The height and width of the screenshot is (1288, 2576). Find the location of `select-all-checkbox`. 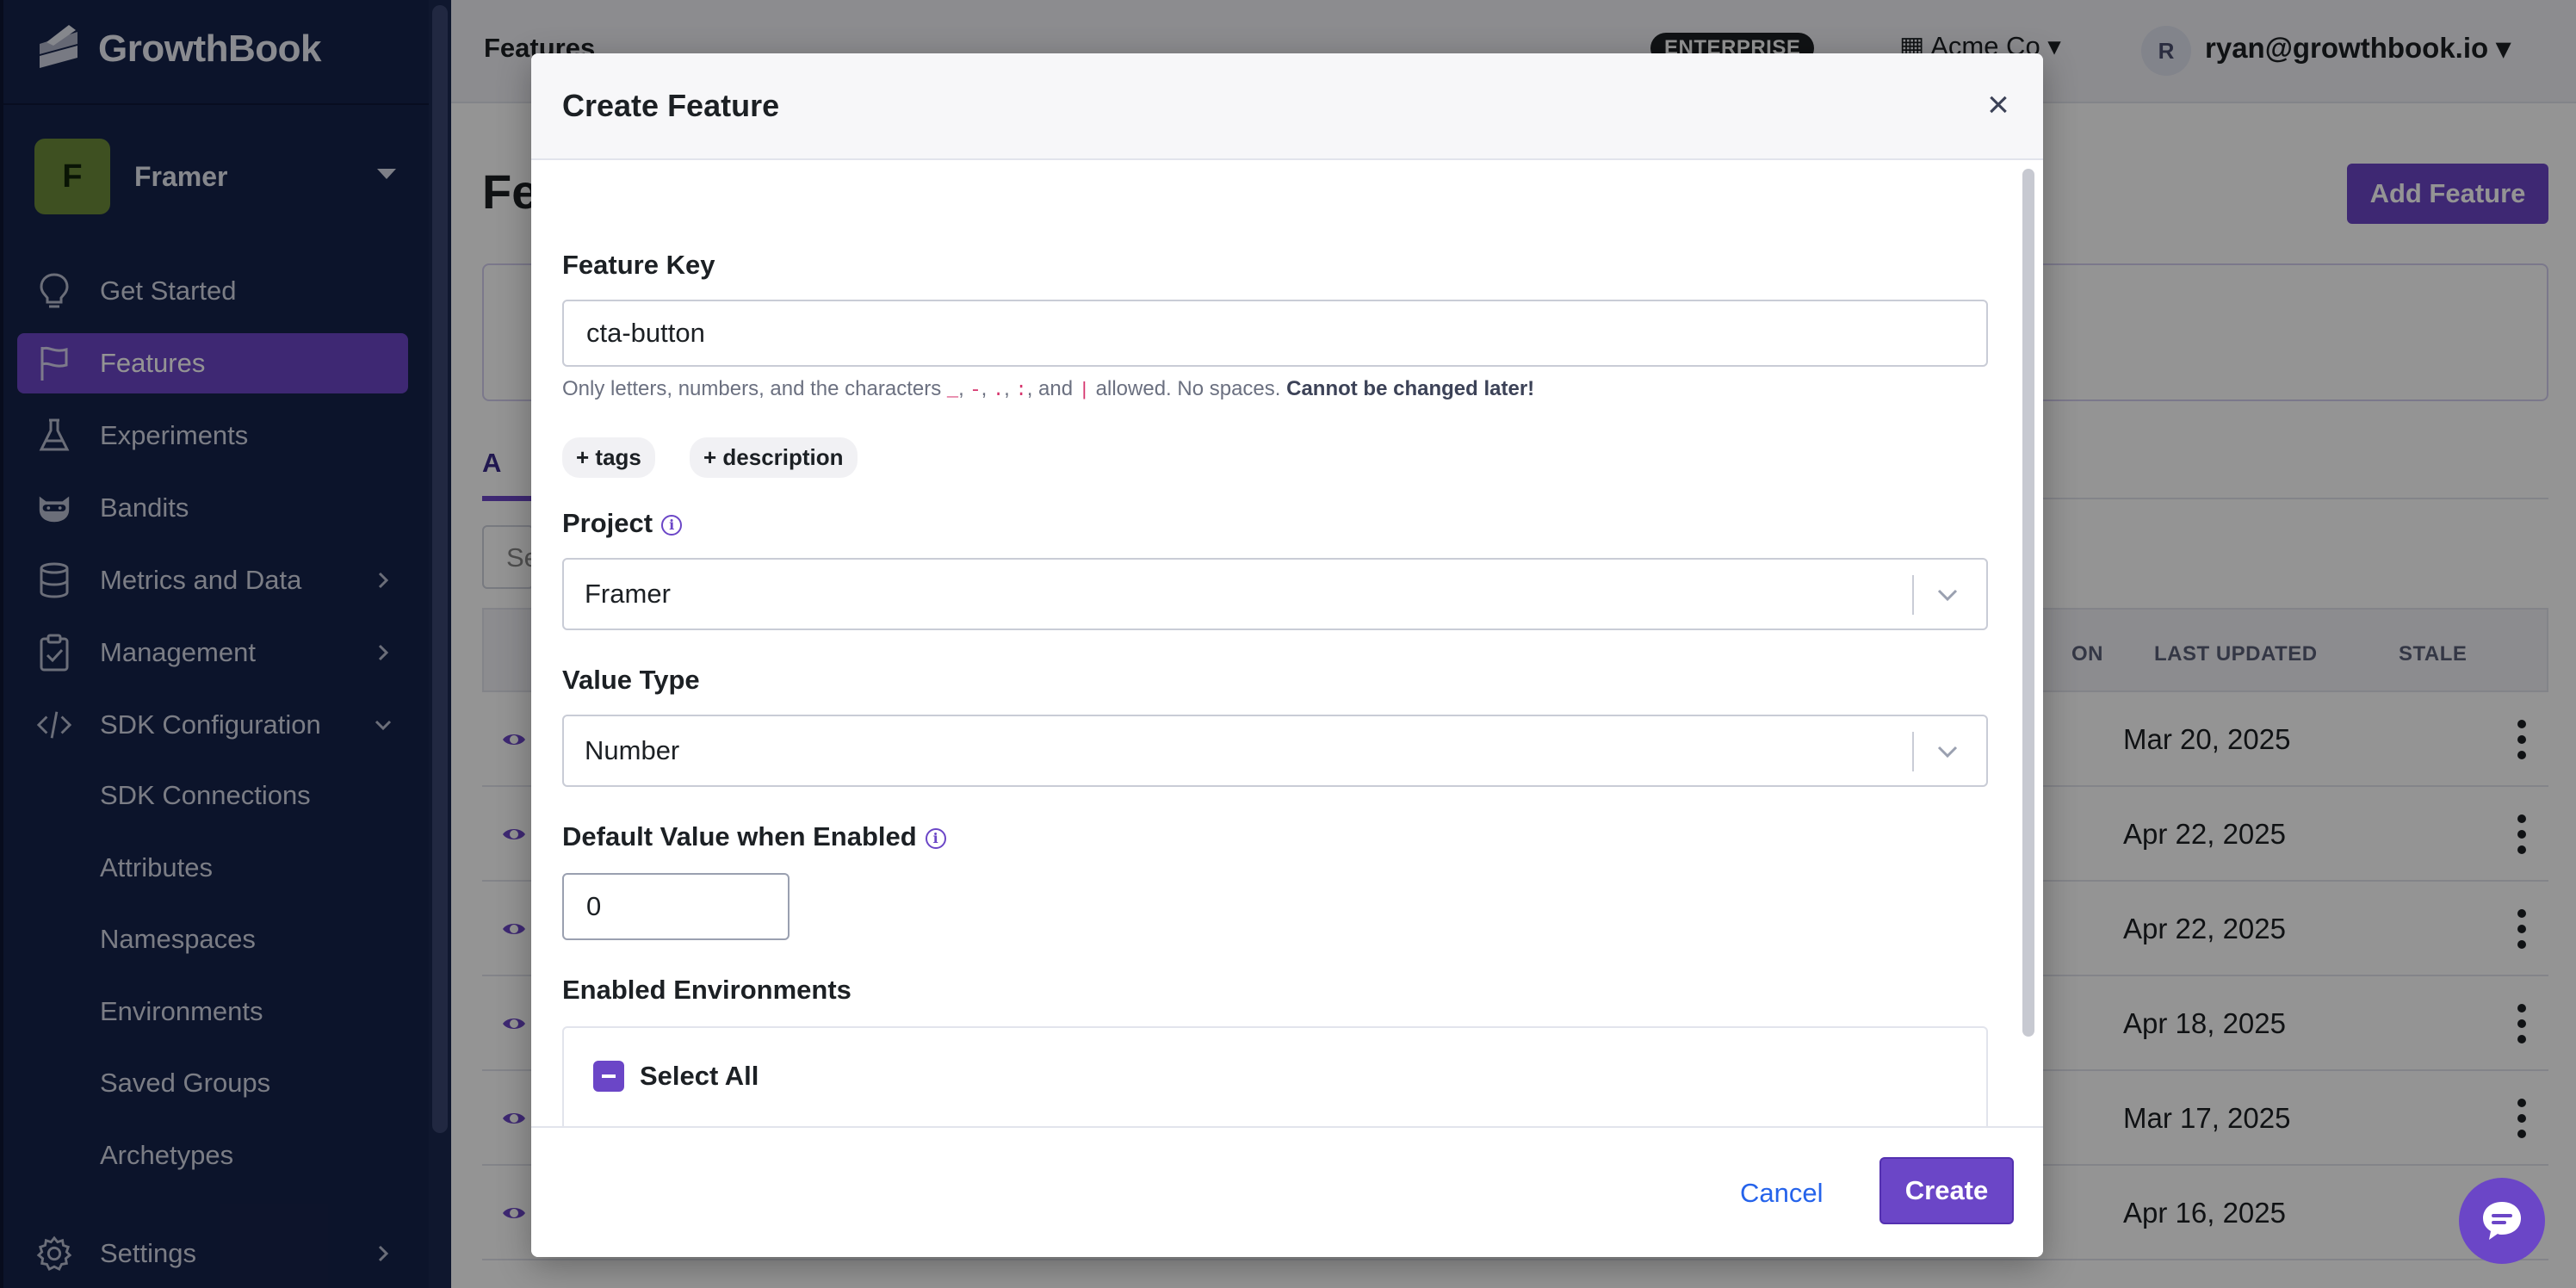

select-all-checkbox is located at coordinates (608, 1076).